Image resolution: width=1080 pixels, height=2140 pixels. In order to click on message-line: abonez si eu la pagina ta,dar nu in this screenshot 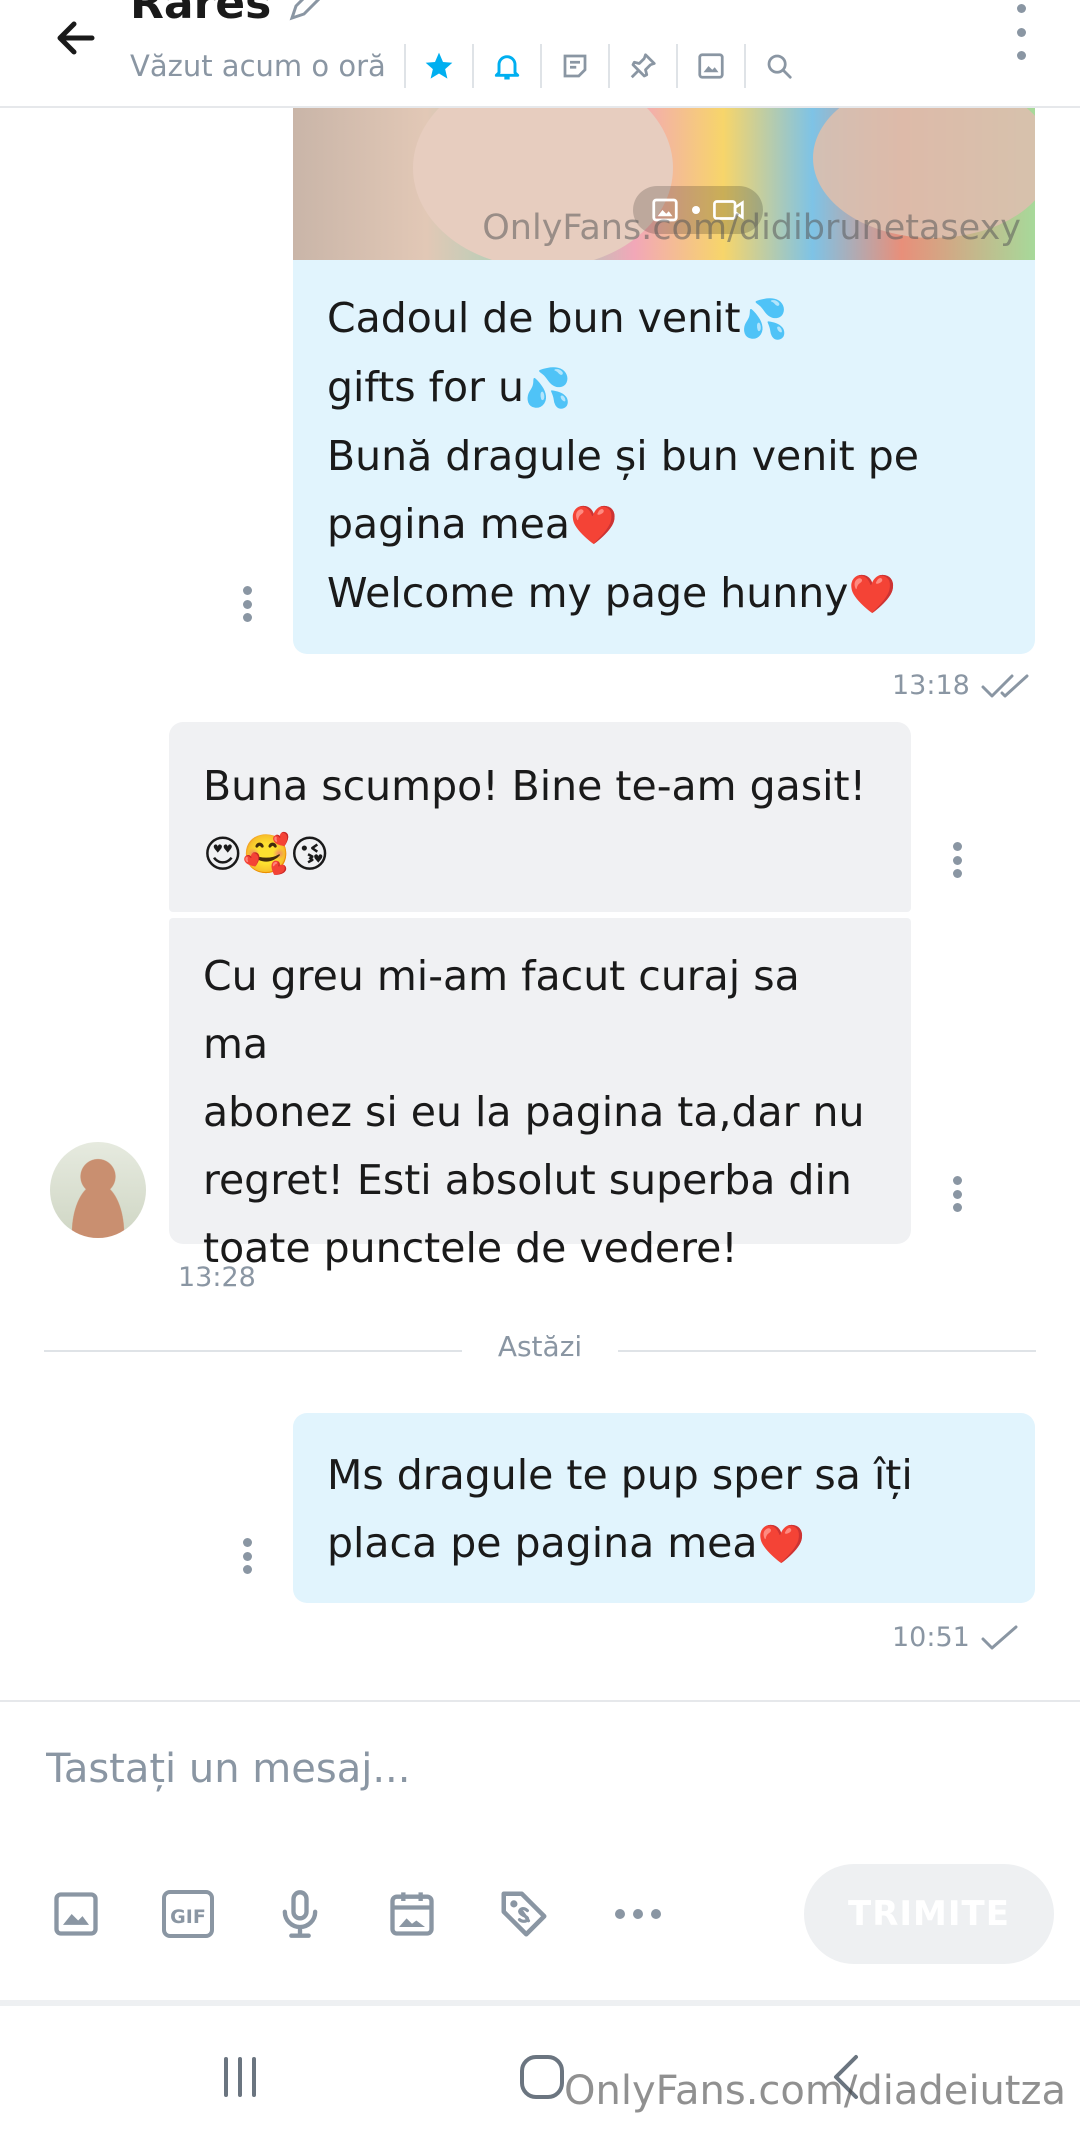, I will do `click(534, 1112)`.